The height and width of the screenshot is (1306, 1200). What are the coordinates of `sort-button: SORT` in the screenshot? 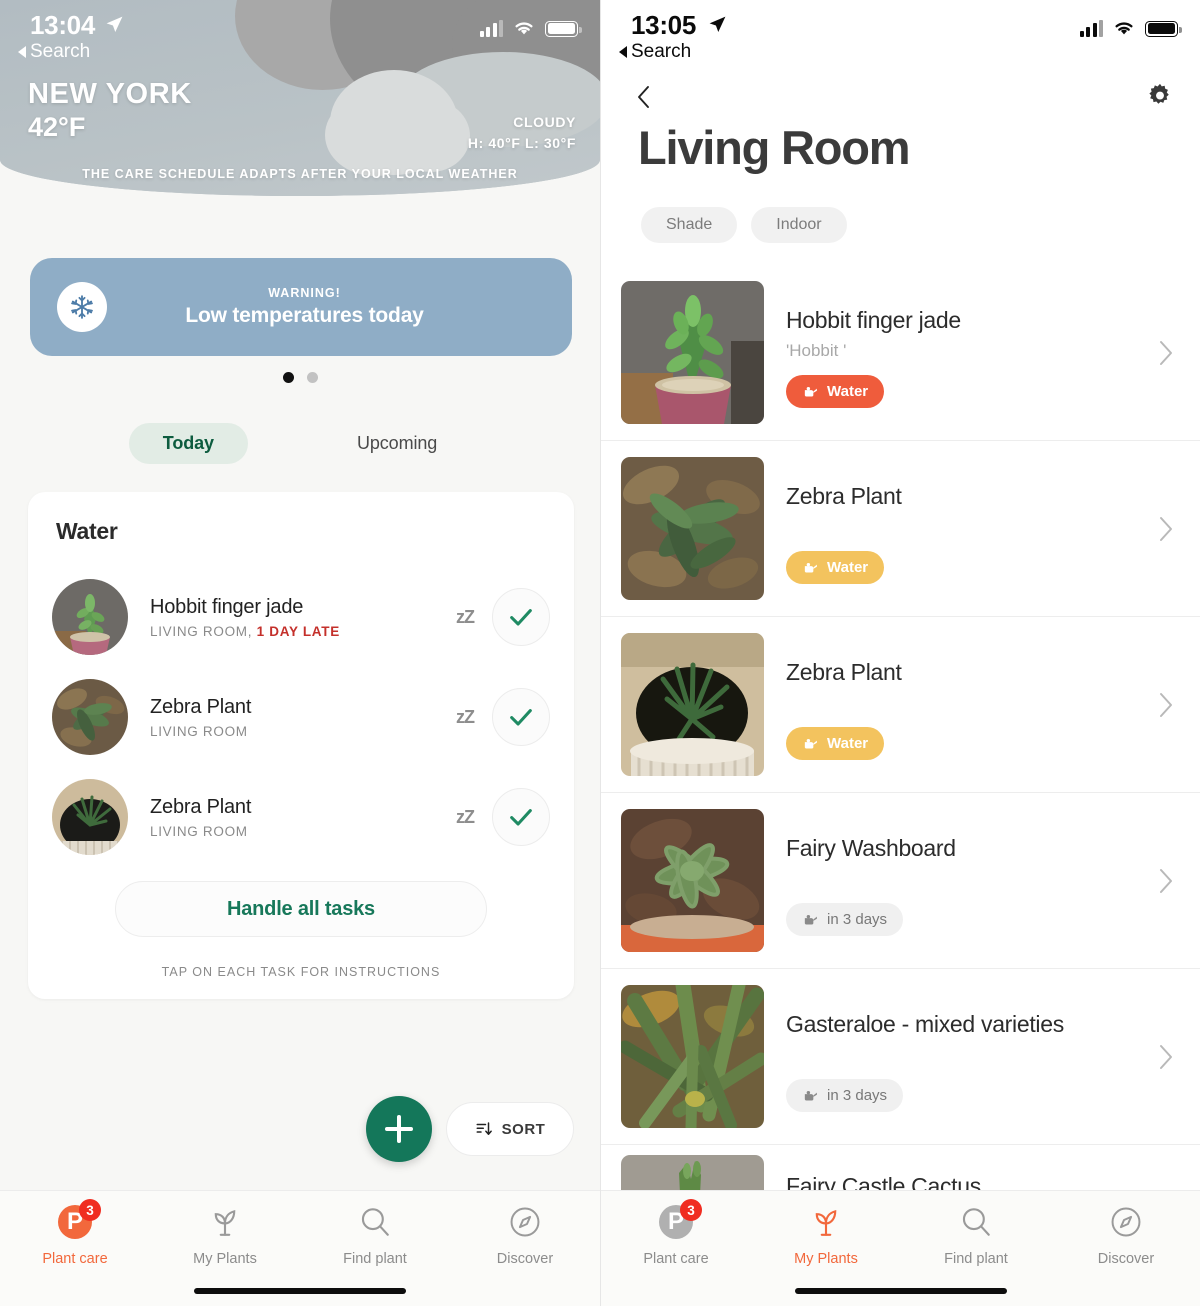 It's located at (510, 1129).